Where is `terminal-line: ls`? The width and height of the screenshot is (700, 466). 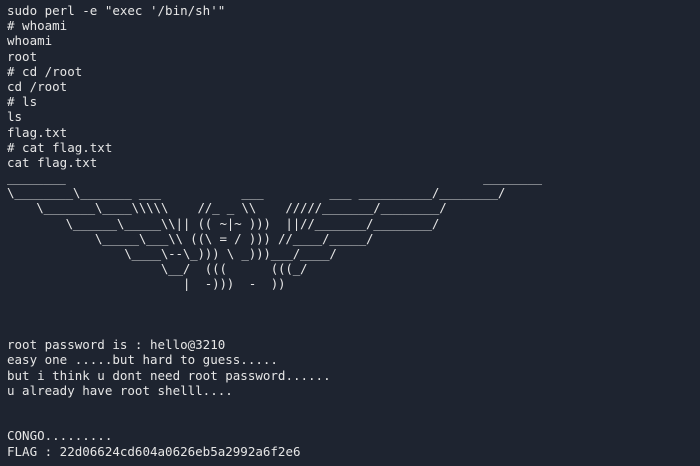
terminal-line: ls is located at coordinates (15, 117).